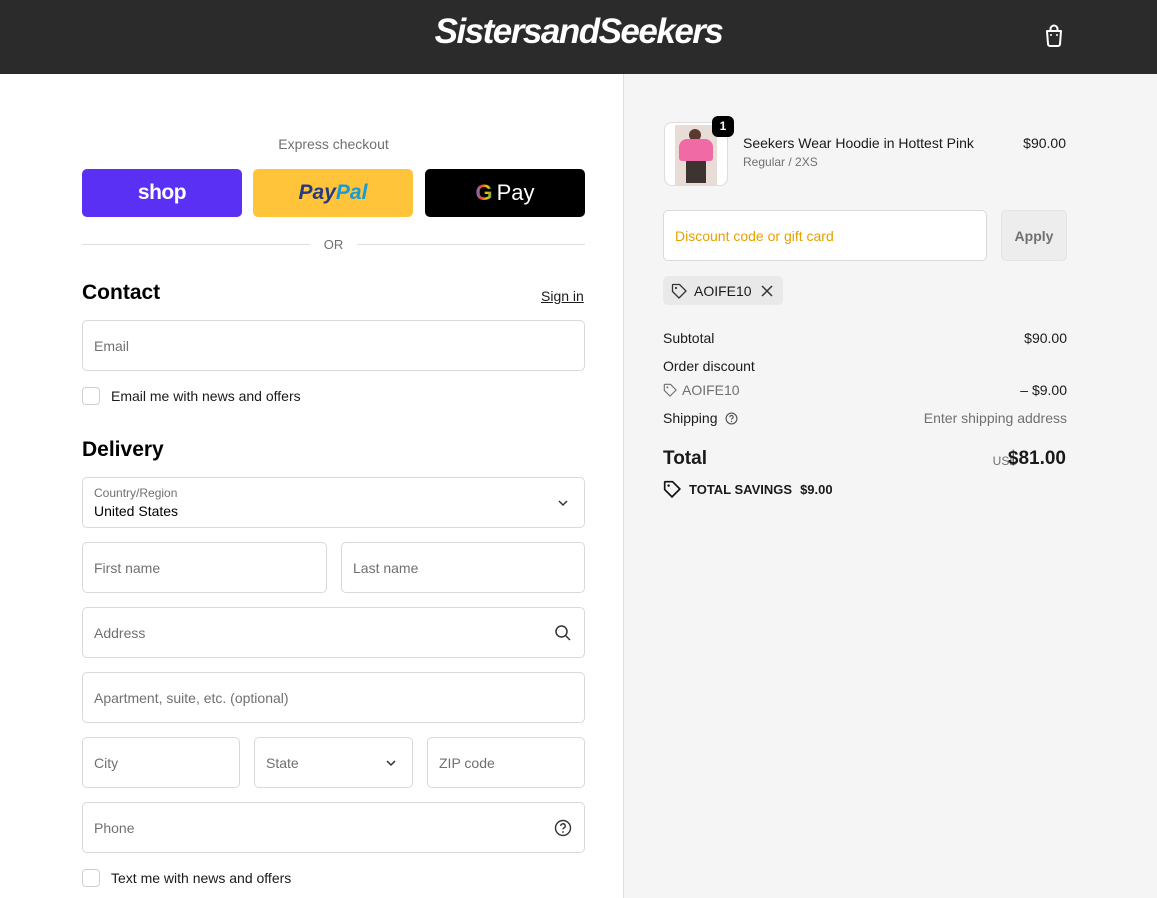  Describe the element at coordinates (333, 827) in the screenshot. I see `phone-field: Phone` at that location.